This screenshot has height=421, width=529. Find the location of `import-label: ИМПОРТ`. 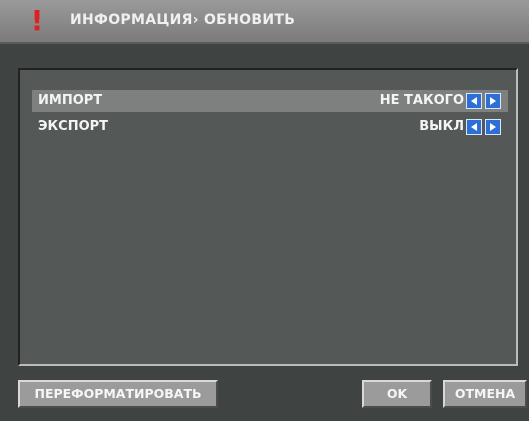

import-label: ИМПОРТ is located at coordinates (70, 100).